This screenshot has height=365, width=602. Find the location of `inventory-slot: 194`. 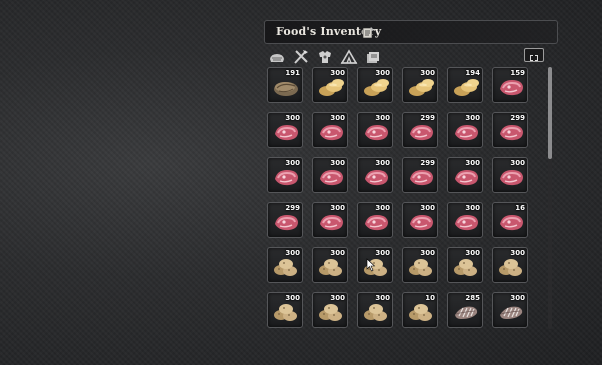

inventory-slot: 194 is located at coordinates (465, 85).